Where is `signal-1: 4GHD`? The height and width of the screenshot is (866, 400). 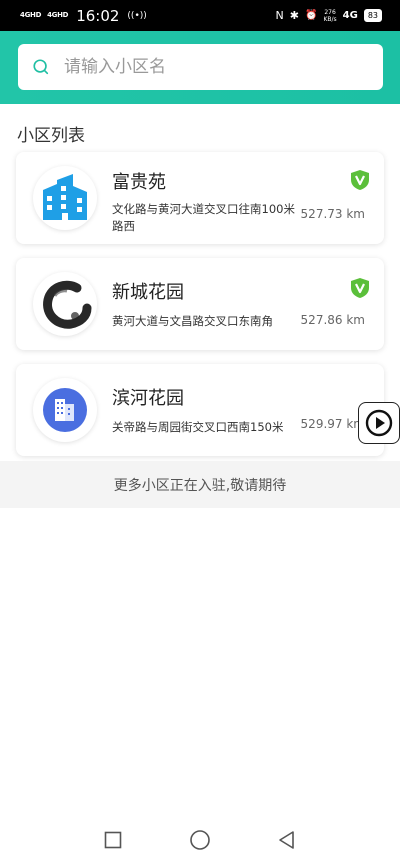
signal-1: 4GHD is located at coordinates (31, 15).